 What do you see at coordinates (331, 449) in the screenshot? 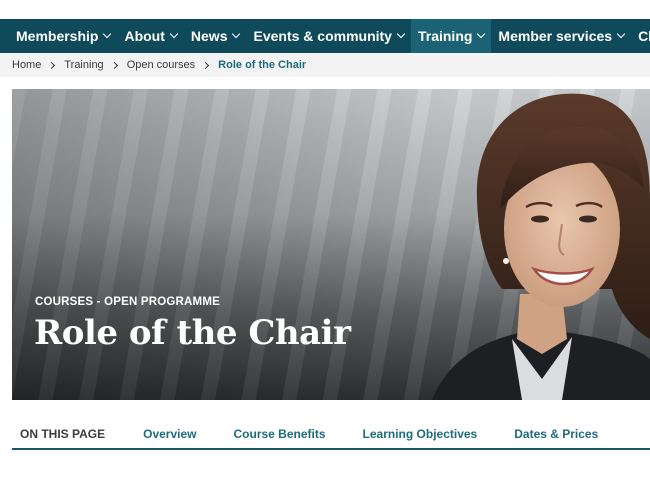
I see `page-nav-divider` at bounding box center [331, 449].